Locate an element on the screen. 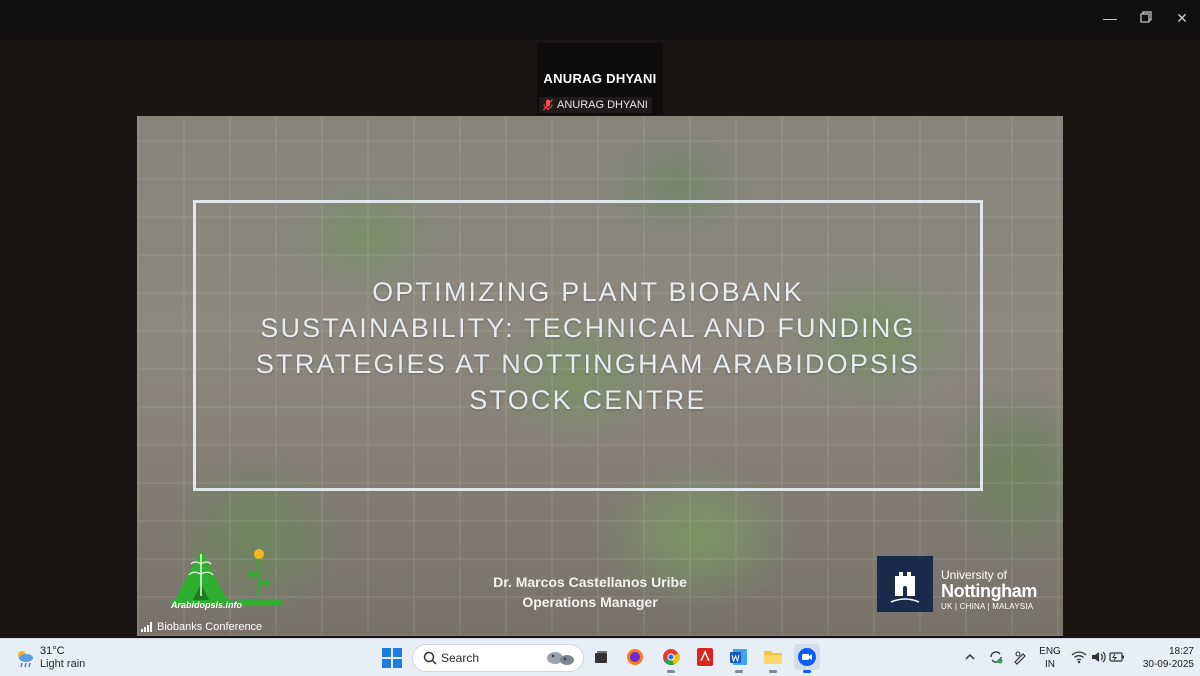 The height and width of the screenshot is (676, 1200). uon-line3: UK | CHINA | MALAYSIA is located at coordinates (987, 606).